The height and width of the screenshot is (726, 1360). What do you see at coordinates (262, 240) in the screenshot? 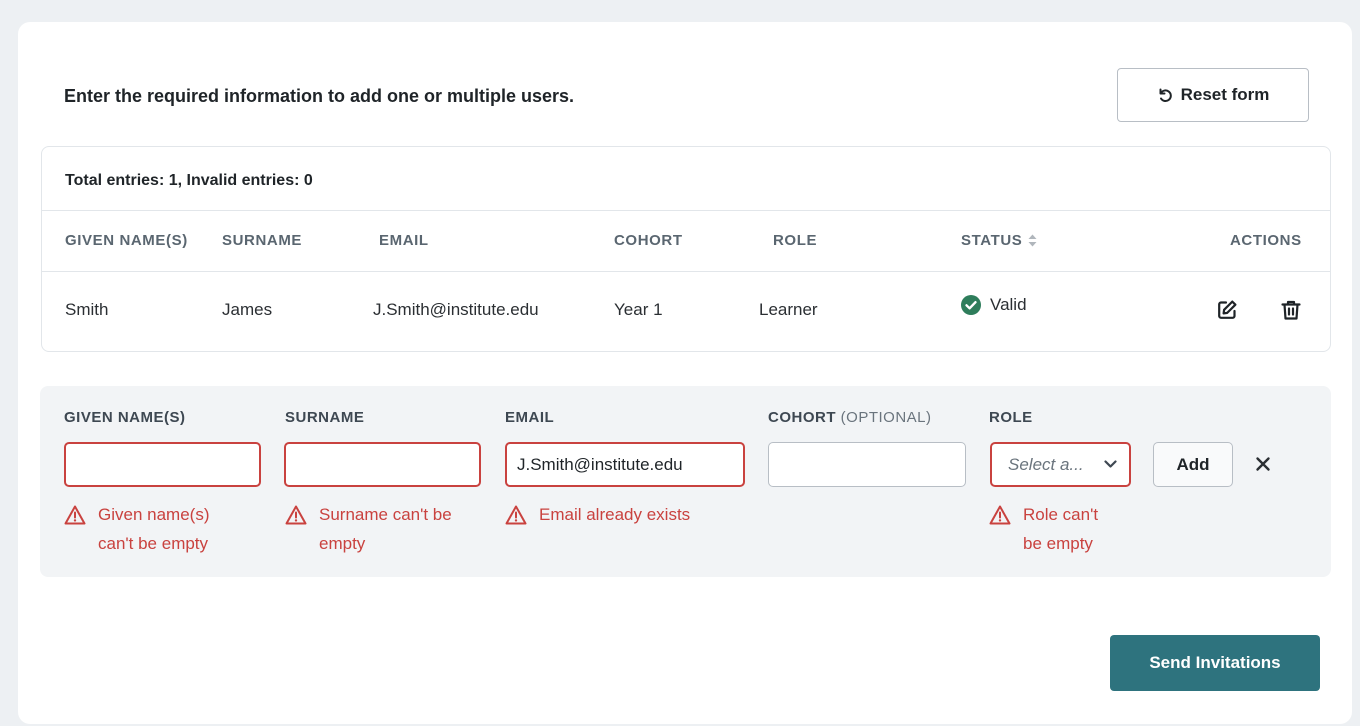
I see `column-header-surname: SURNAME` at bounding box center [262, 240].